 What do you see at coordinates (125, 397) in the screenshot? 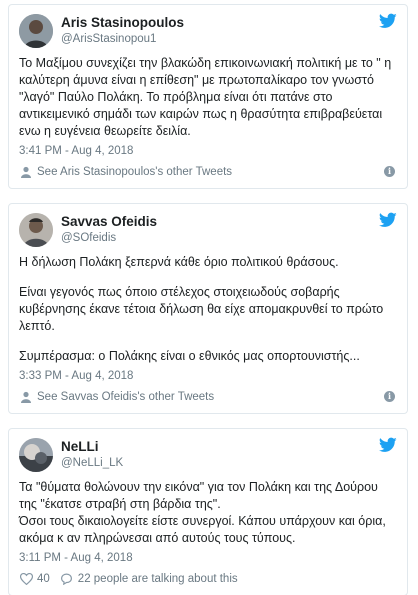
I see `see-other-tweets-link: See Savvas Ofeidis's other Tweets` at bounding box center [125, 397].